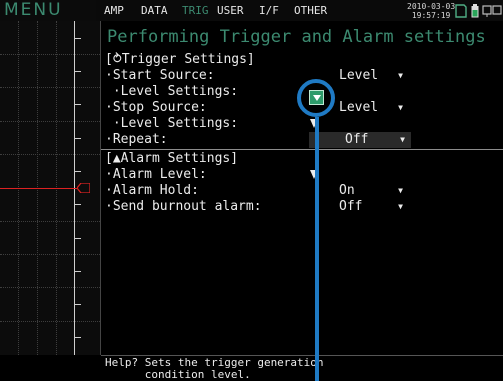 This screenshot has width=503, height=381. Describe the element at coordinates (83, 188) in the screenshot. I see `trigger-marker-icon` at that location.